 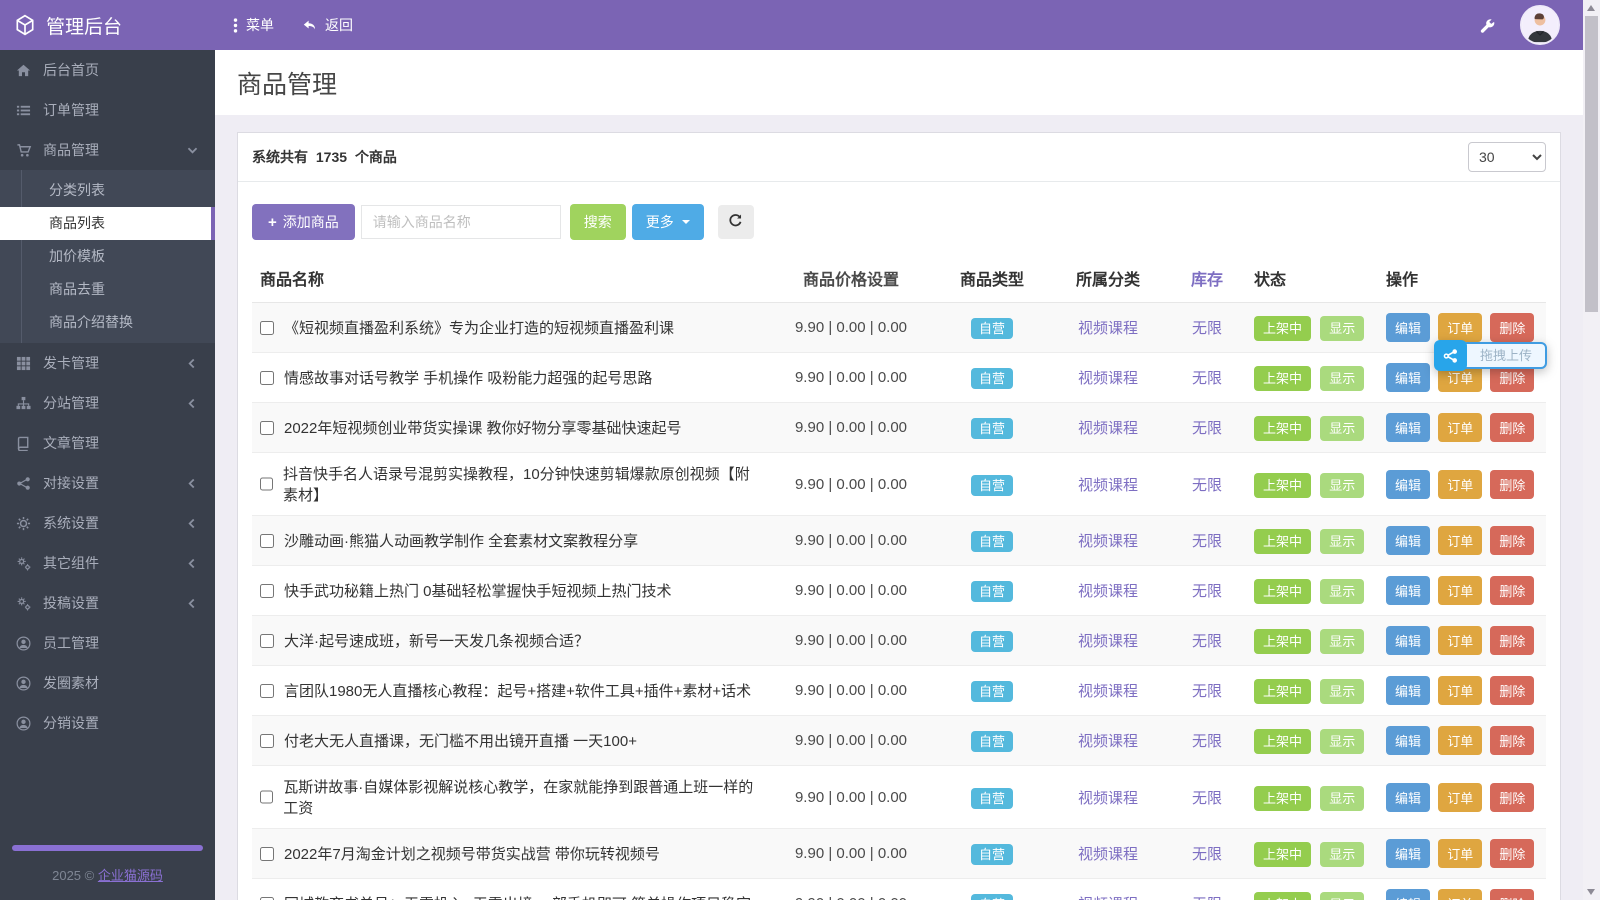 I want to click on sidebar-item: 对接设置, so click(x=107, y=483).